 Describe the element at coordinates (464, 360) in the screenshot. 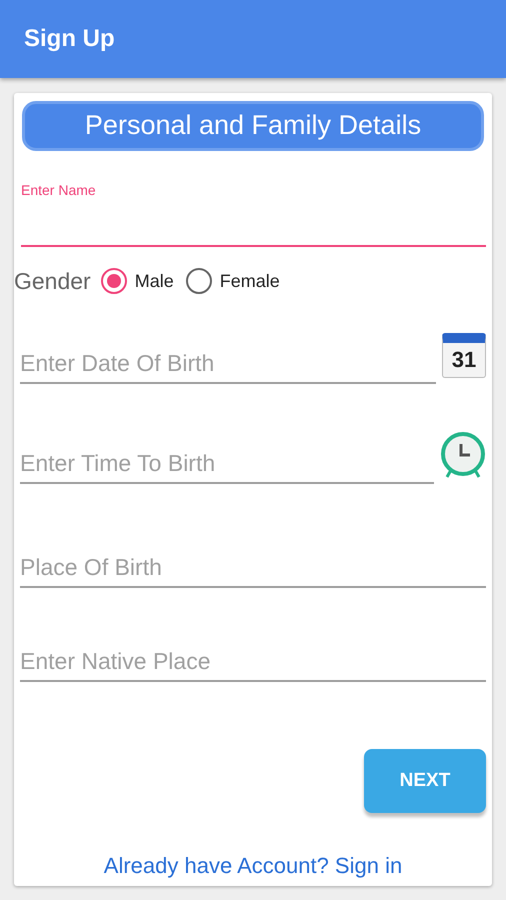

I see `calendar-date: 31` at that location.